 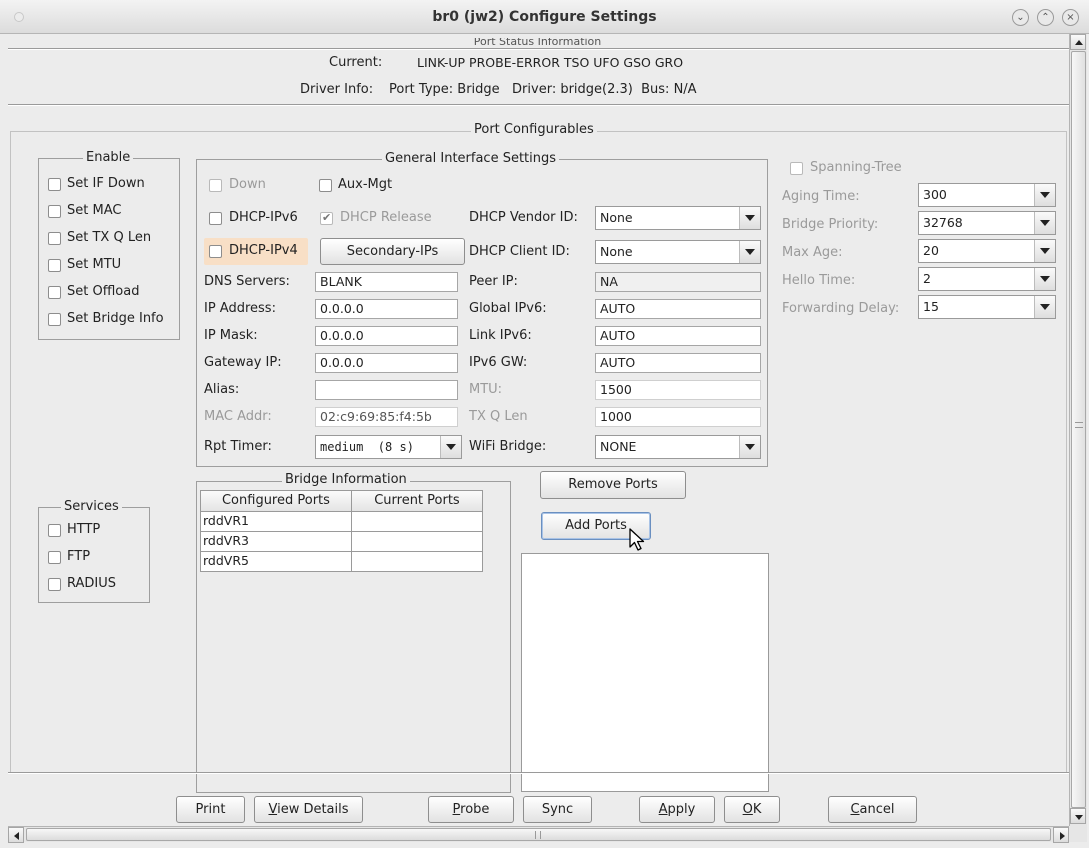 What do you see at coordinates (1078, 834) in the screenshot?
I see `scroll-corner` at bounding box center [1078, 834].